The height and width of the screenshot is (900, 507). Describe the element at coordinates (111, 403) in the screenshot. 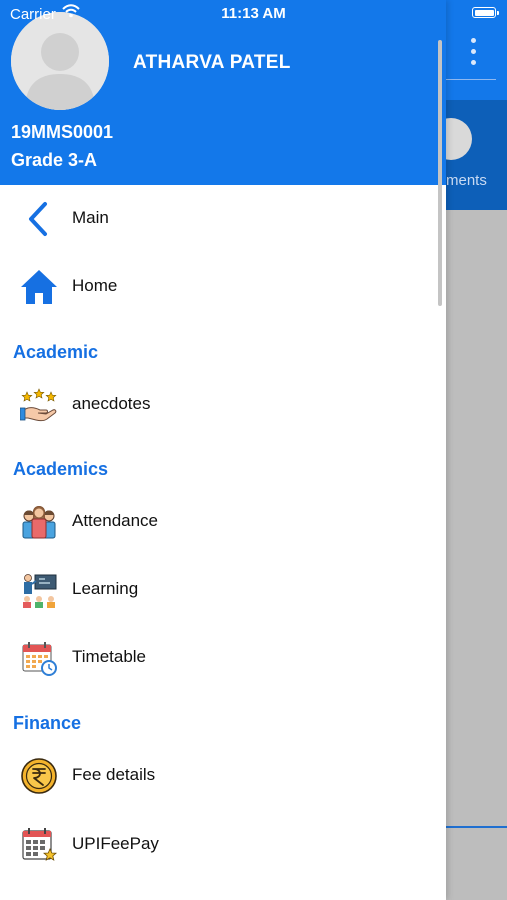

I see `menu-item-label: anecdotes` at that location.